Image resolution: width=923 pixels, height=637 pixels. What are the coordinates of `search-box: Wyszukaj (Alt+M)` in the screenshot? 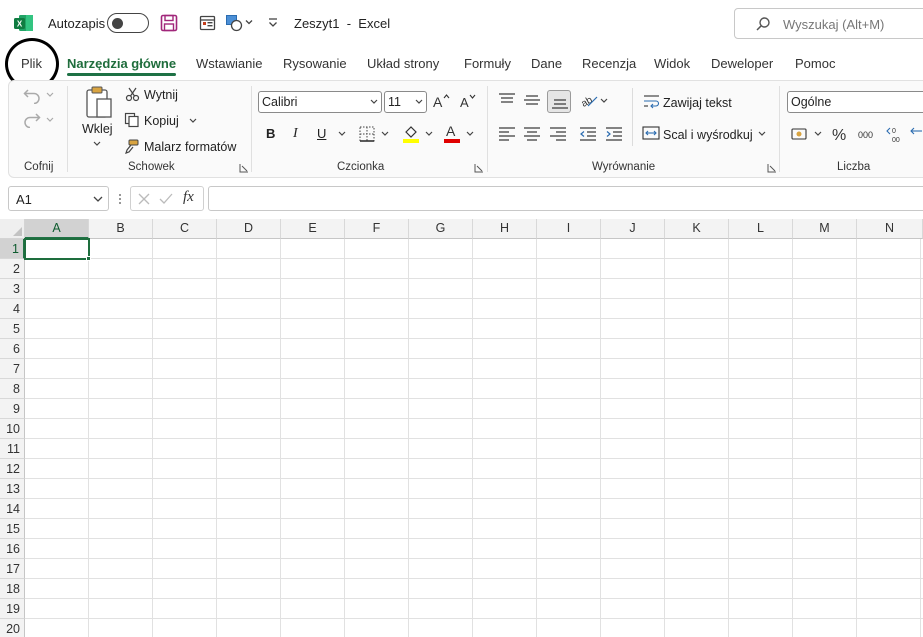 It's located at (828, 23).